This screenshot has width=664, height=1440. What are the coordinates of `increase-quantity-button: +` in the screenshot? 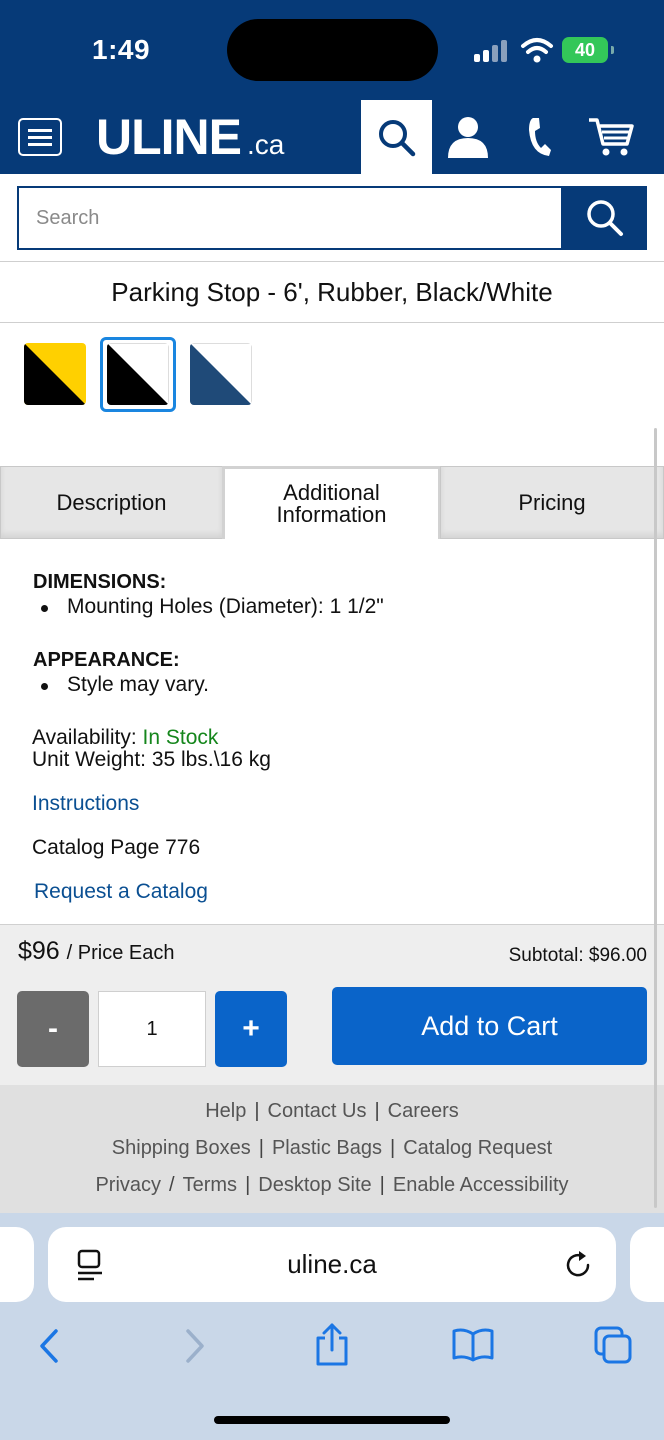 It's located at (251, 1029).